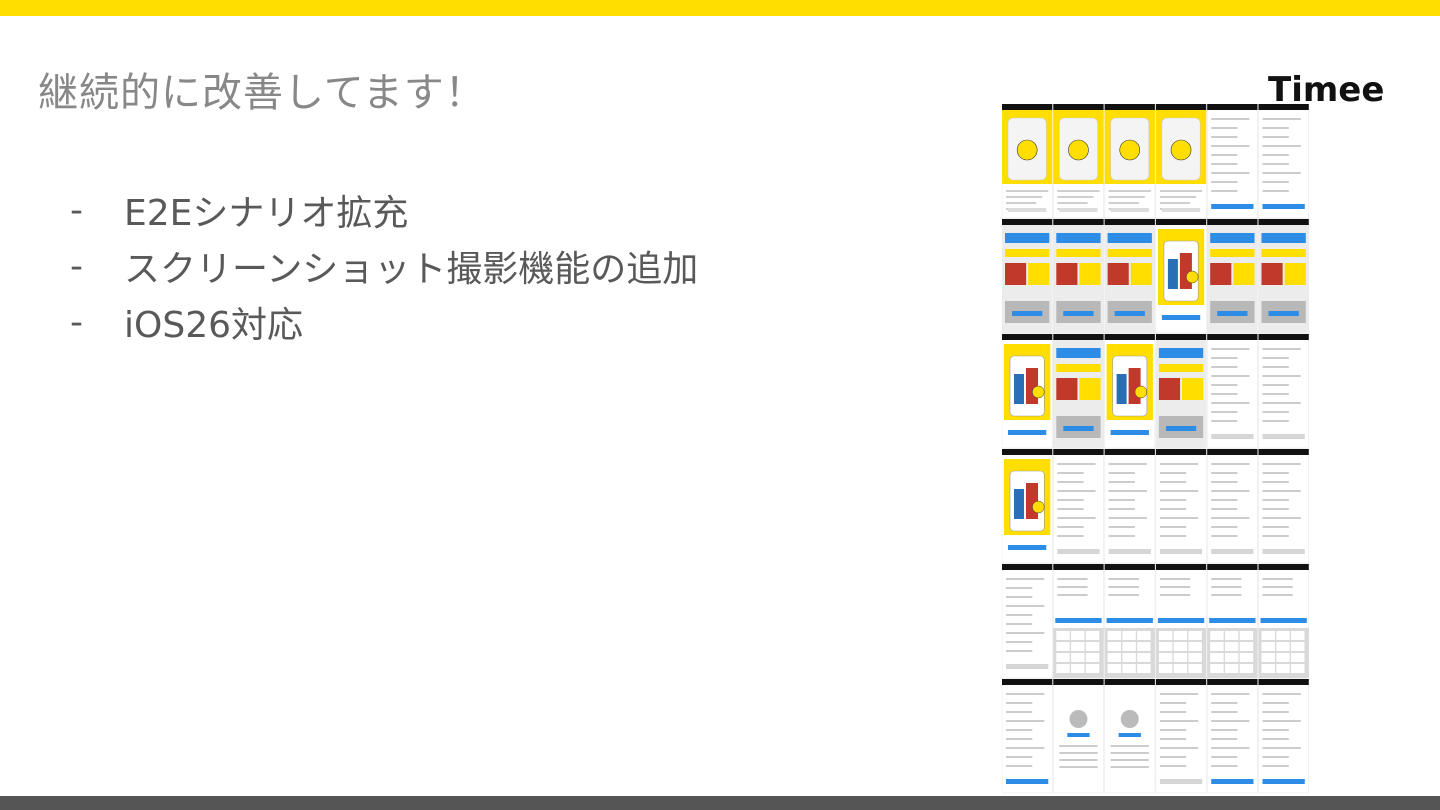  I want to click on bullet-item: - iOS26対応, so click(384, 322).